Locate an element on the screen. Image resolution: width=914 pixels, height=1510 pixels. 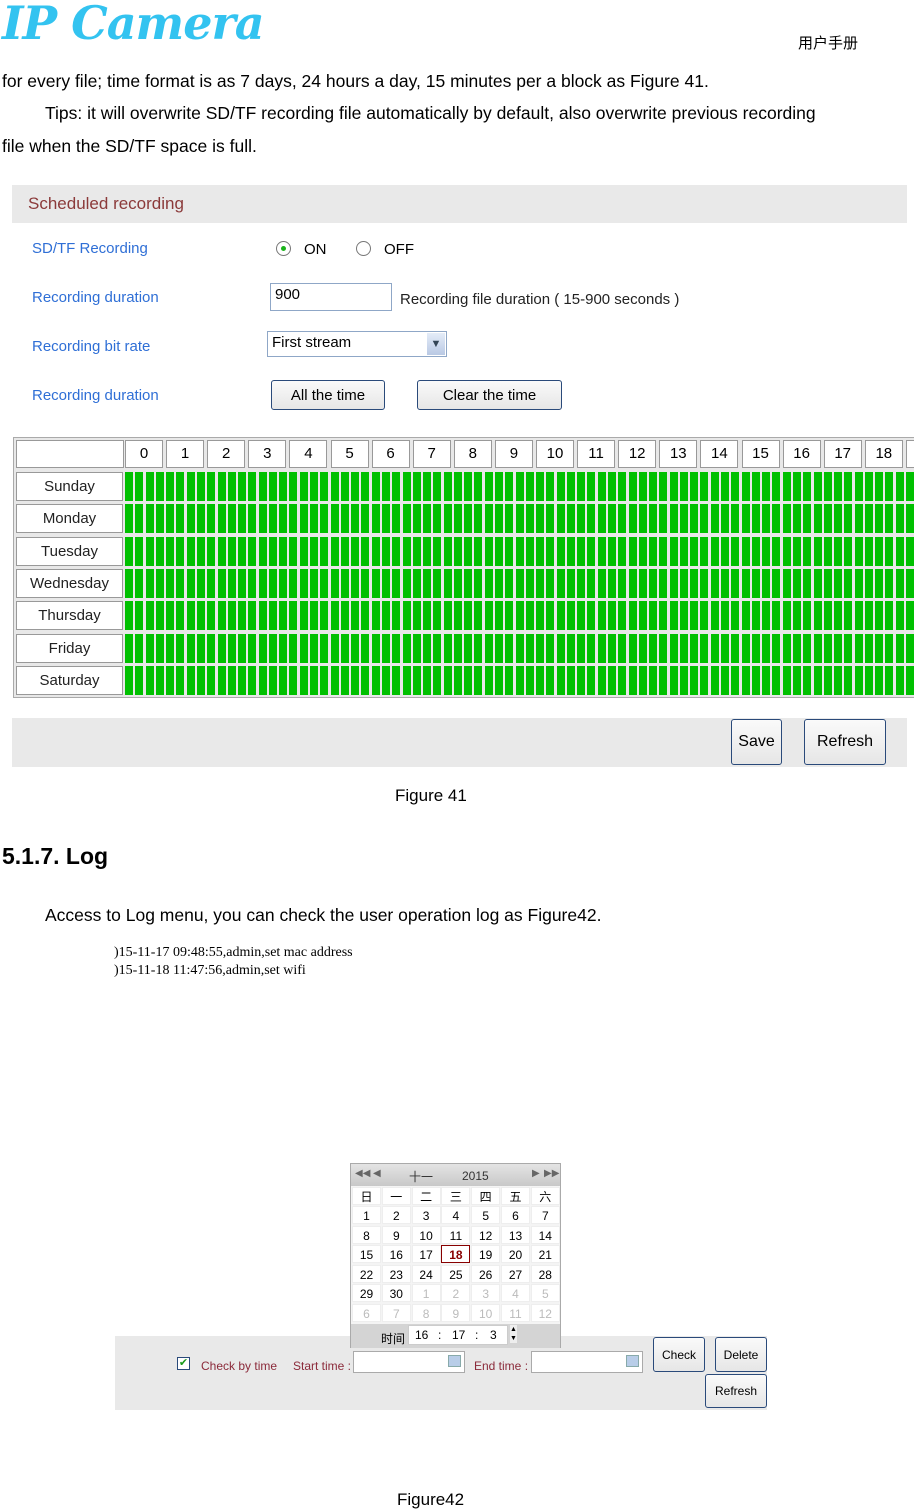
calendar-day: 4 is located at coordinates (456, 1215).